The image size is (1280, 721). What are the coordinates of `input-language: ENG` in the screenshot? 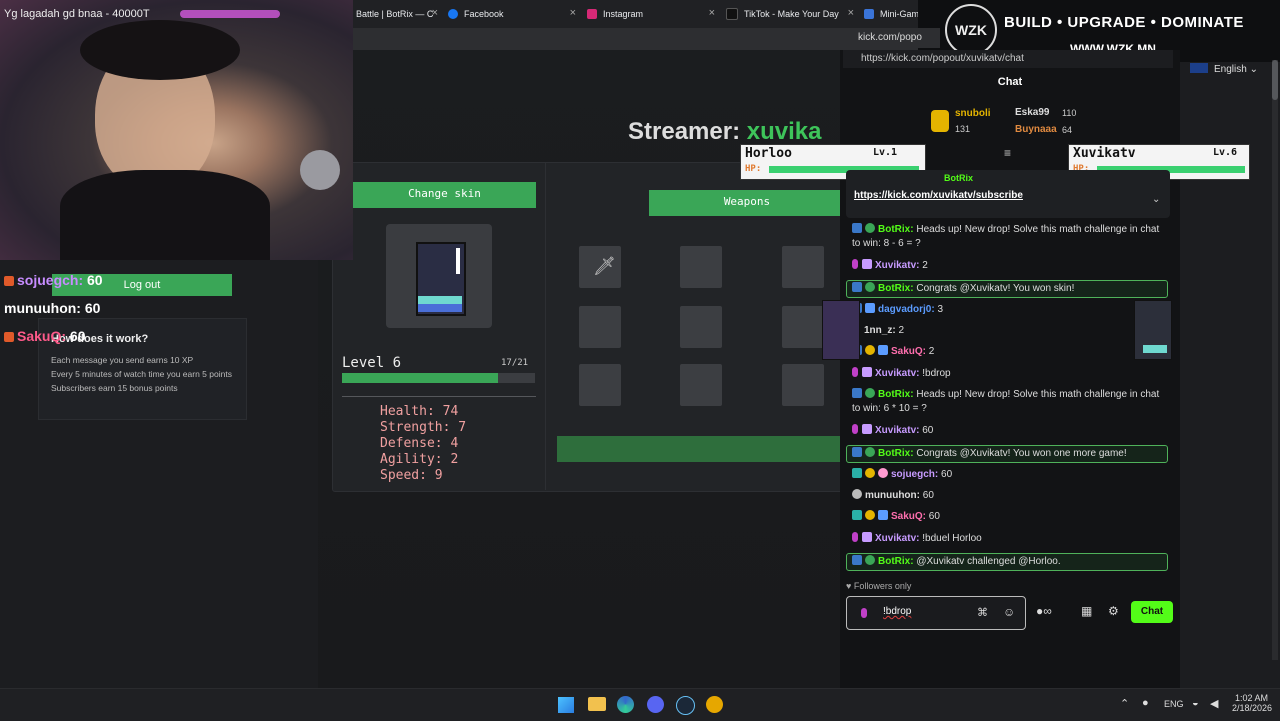 It's located at (1174, 704).